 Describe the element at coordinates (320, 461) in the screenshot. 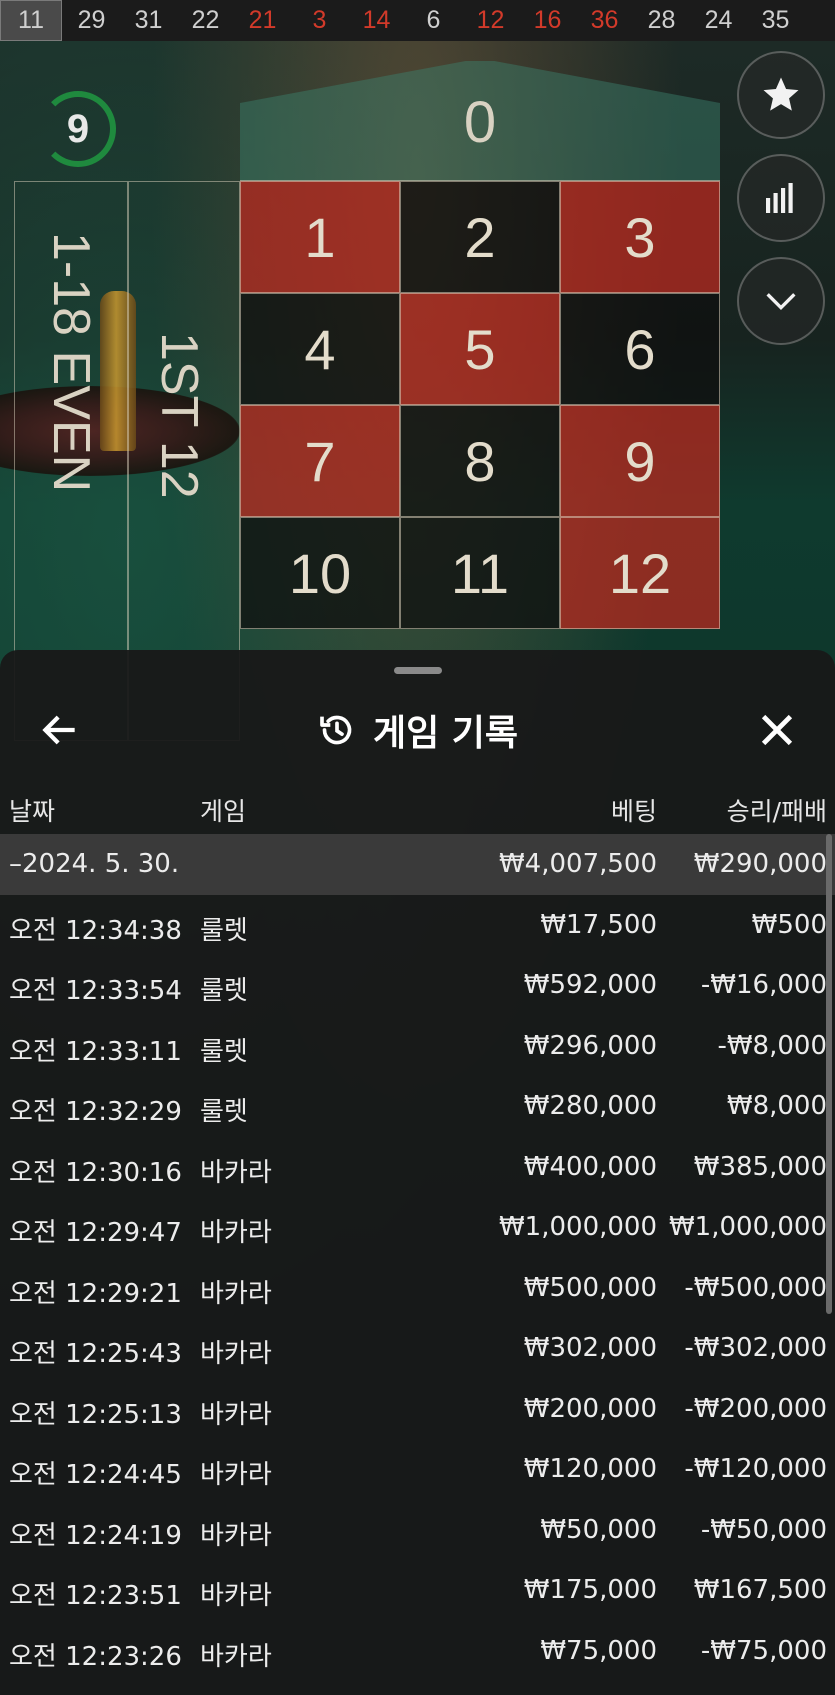

I see `bet-cell-7: 7` at that location.